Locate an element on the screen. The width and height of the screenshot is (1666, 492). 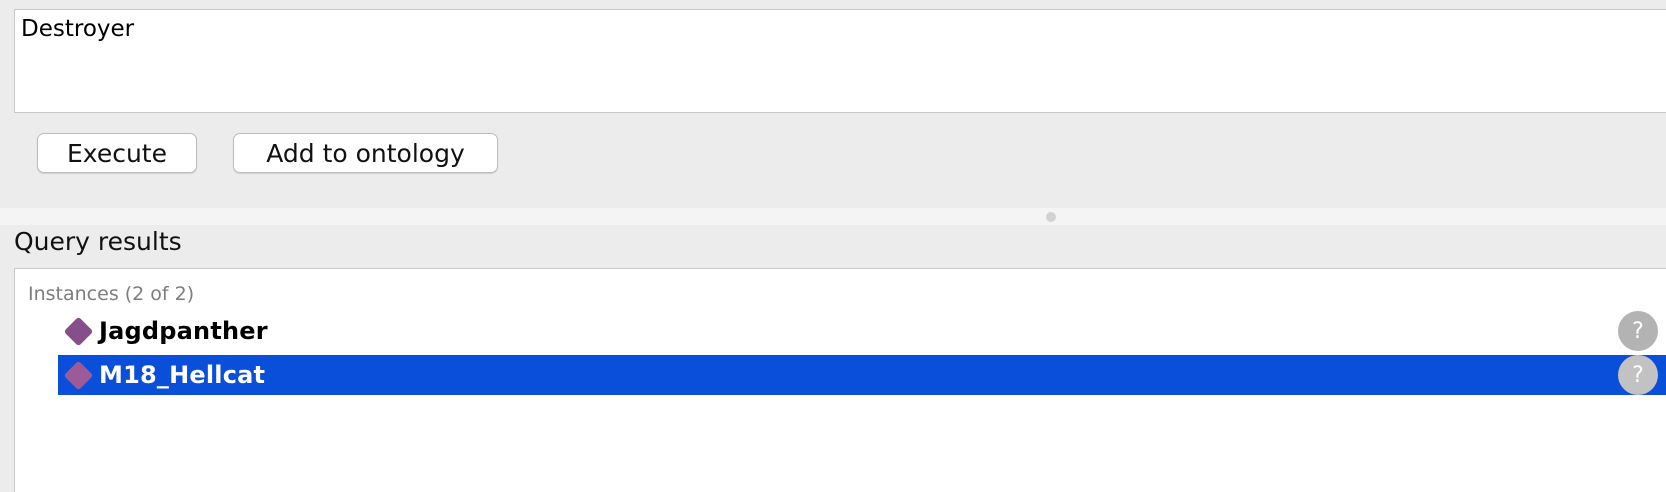
result-label: Jagdpanther is located at coordinates (183, 331).